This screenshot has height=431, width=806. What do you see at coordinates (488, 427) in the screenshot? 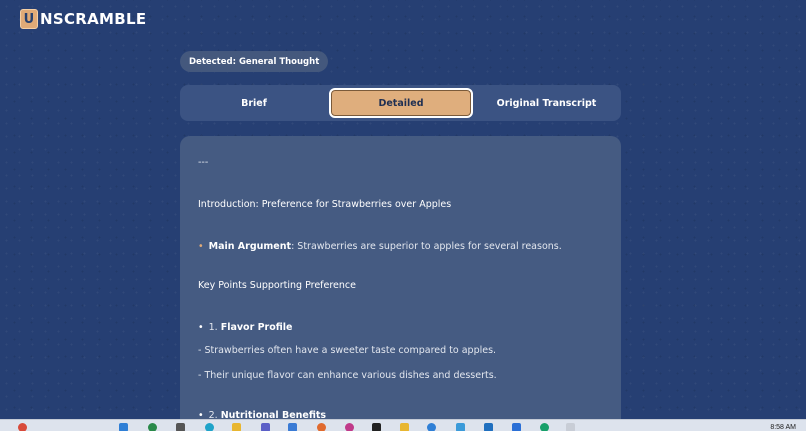
I see `word-icon` at bounding box center [488, 427].